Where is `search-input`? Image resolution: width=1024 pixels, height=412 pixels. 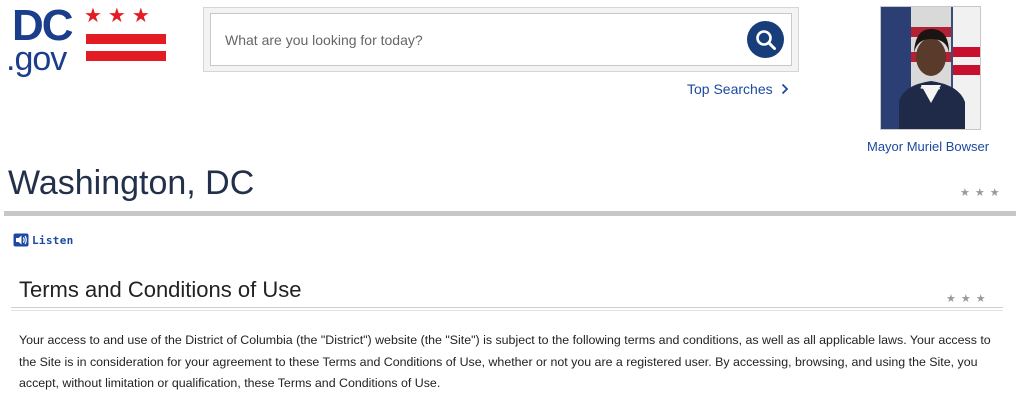 search-input is located at coordinates (501, 39).